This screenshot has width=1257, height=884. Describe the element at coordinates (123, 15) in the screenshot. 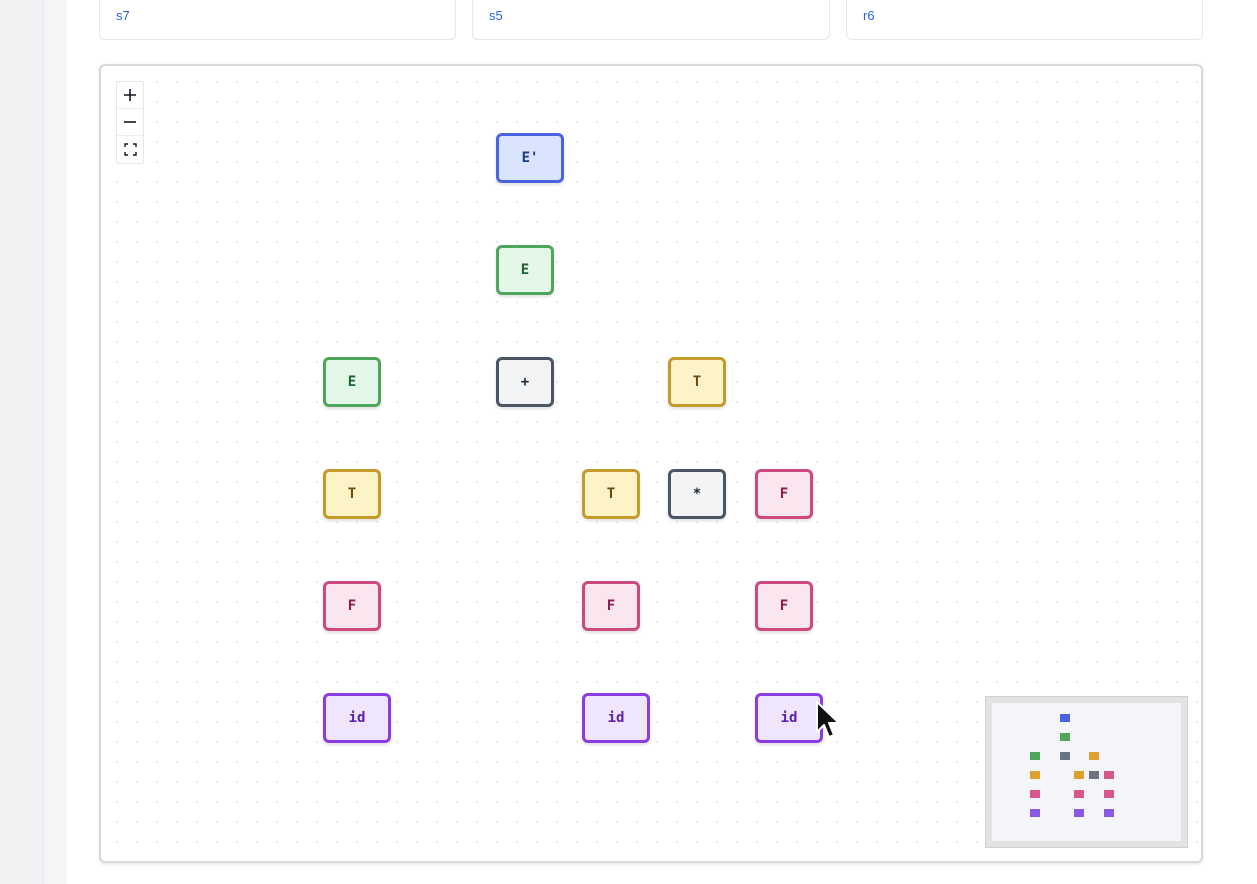

I see `action-value: s7` at that location.